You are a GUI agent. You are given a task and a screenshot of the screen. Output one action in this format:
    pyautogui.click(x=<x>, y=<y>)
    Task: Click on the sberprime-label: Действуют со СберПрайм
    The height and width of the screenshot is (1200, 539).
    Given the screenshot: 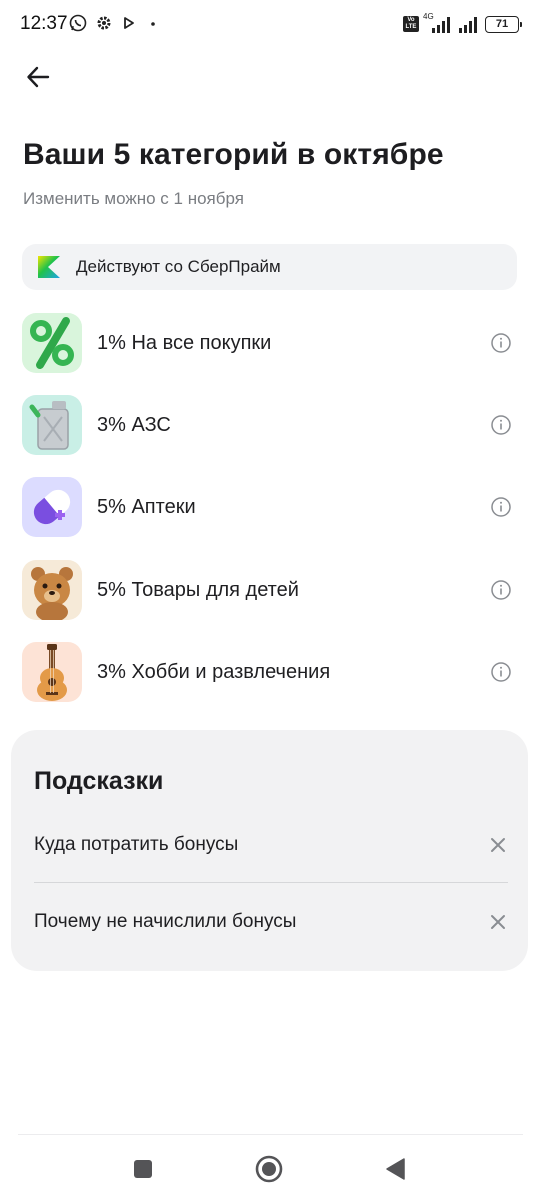 What is the action you would take?
    pyautogui.click(x=178, y=266)
    